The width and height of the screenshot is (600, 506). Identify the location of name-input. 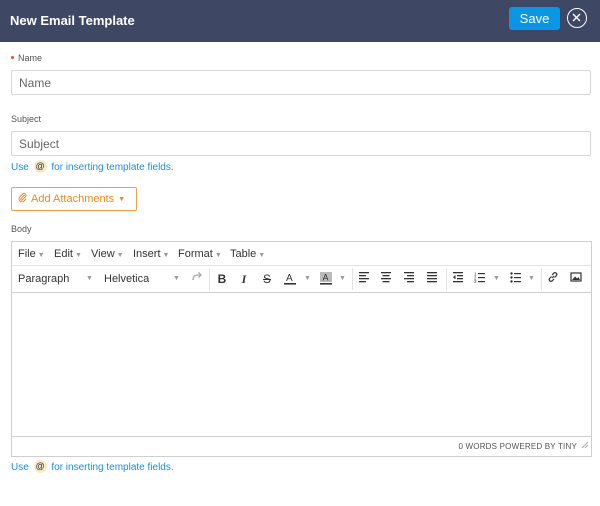
(301, 82).